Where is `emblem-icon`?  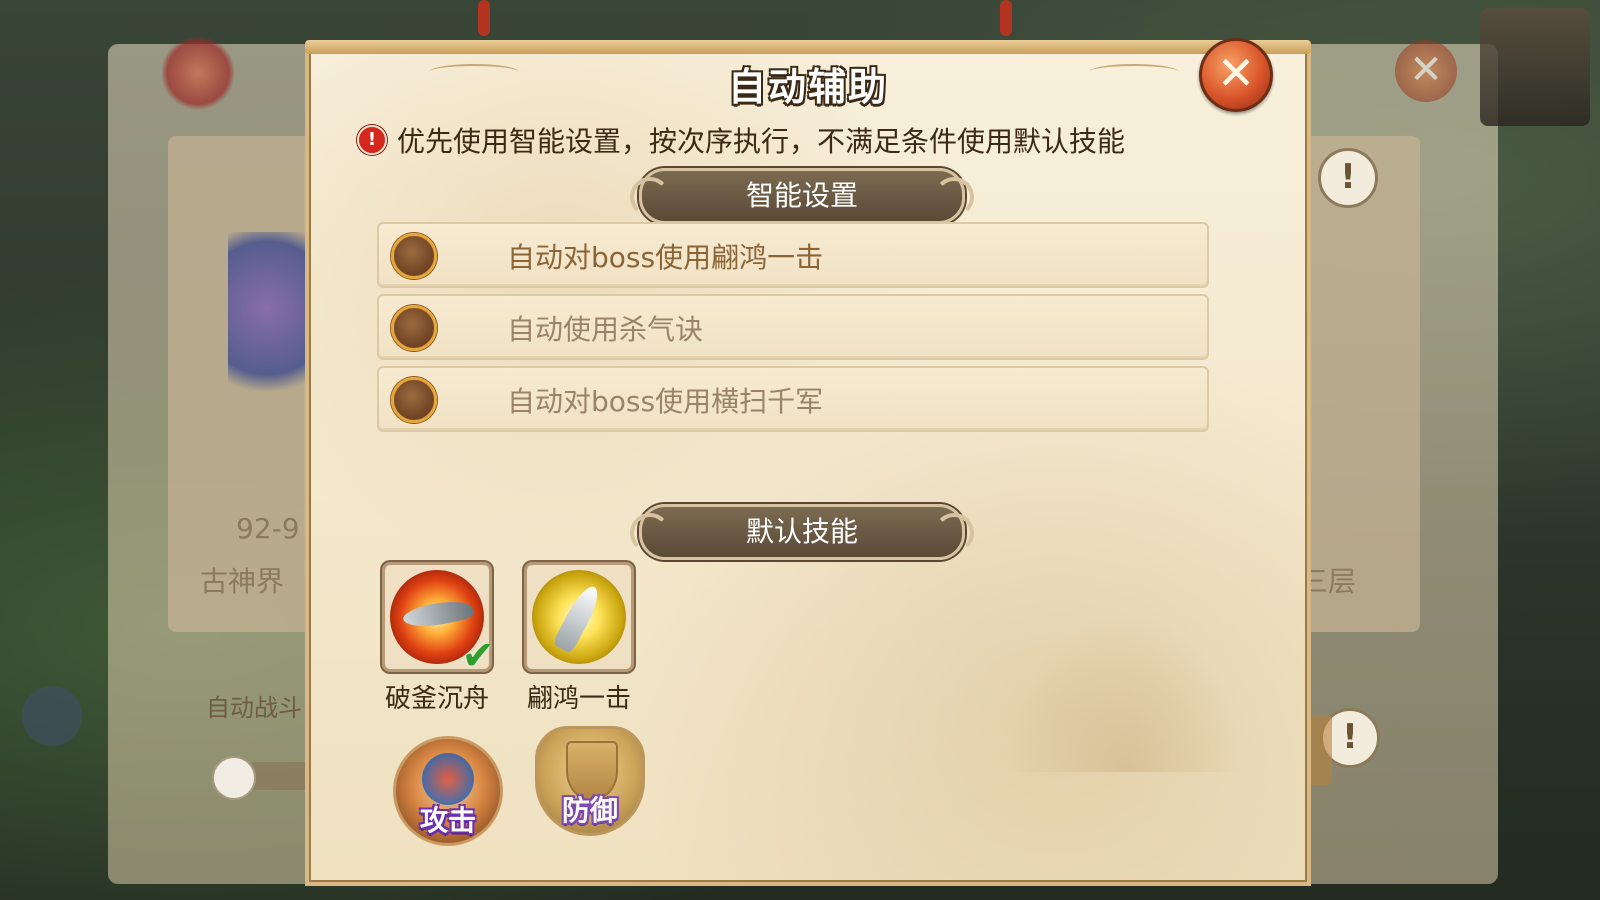 emblem-icon is located at coordinates (198, 73).